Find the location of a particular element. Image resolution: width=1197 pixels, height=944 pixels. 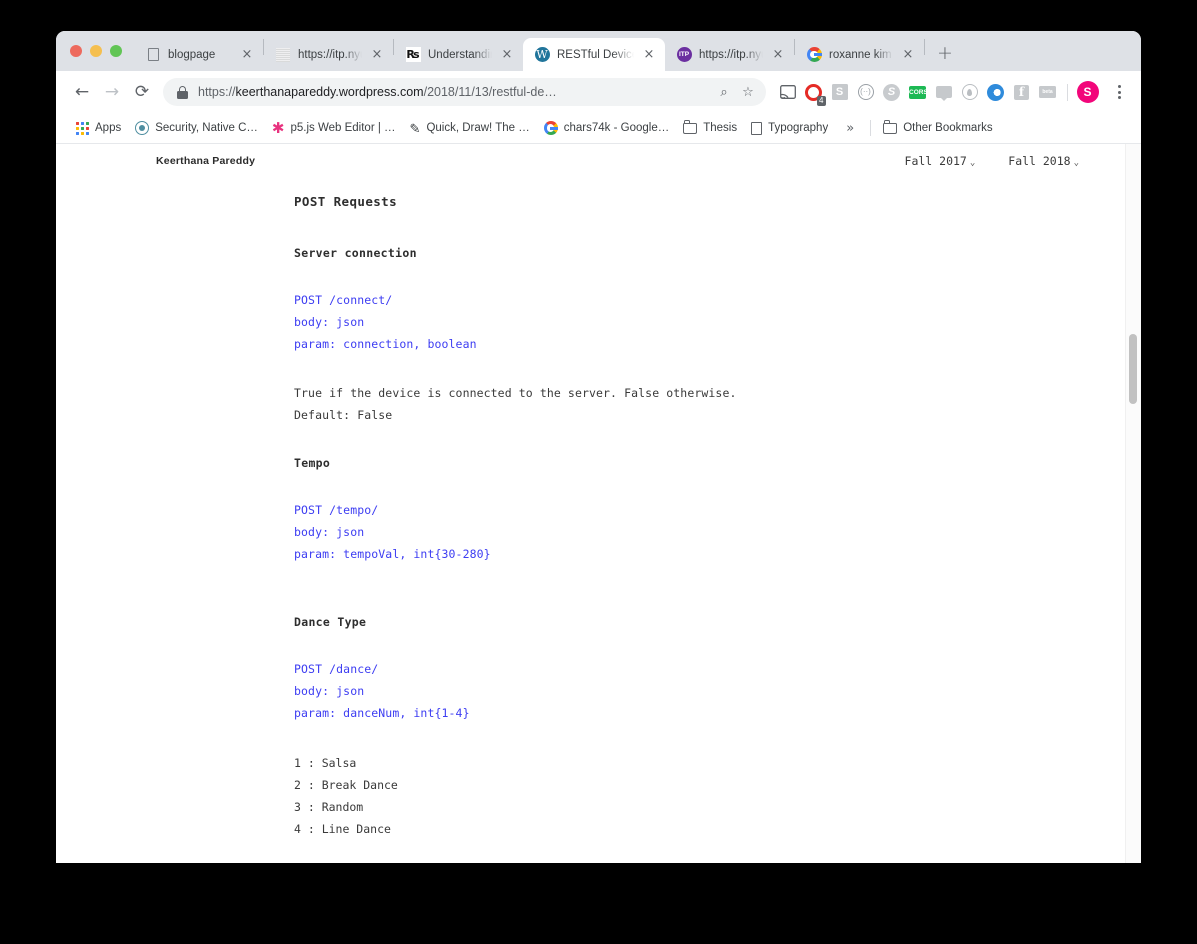

atom-icon is located at coordinates (142, 128).